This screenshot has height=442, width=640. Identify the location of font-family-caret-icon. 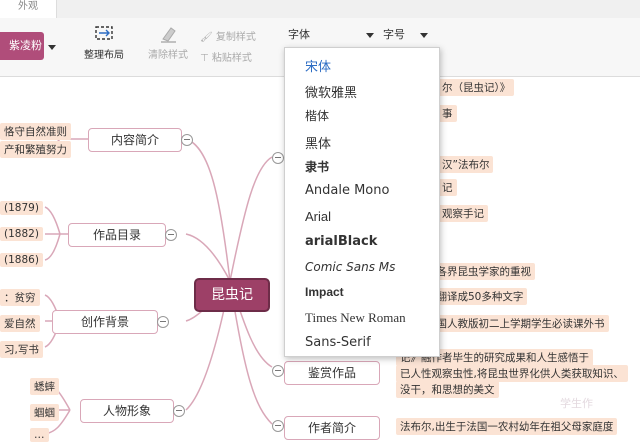
(370, 35).